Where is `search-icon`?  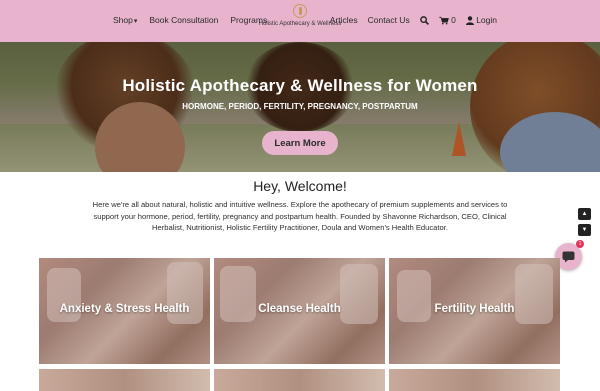
search-icon is located at coordinates (424, 21).